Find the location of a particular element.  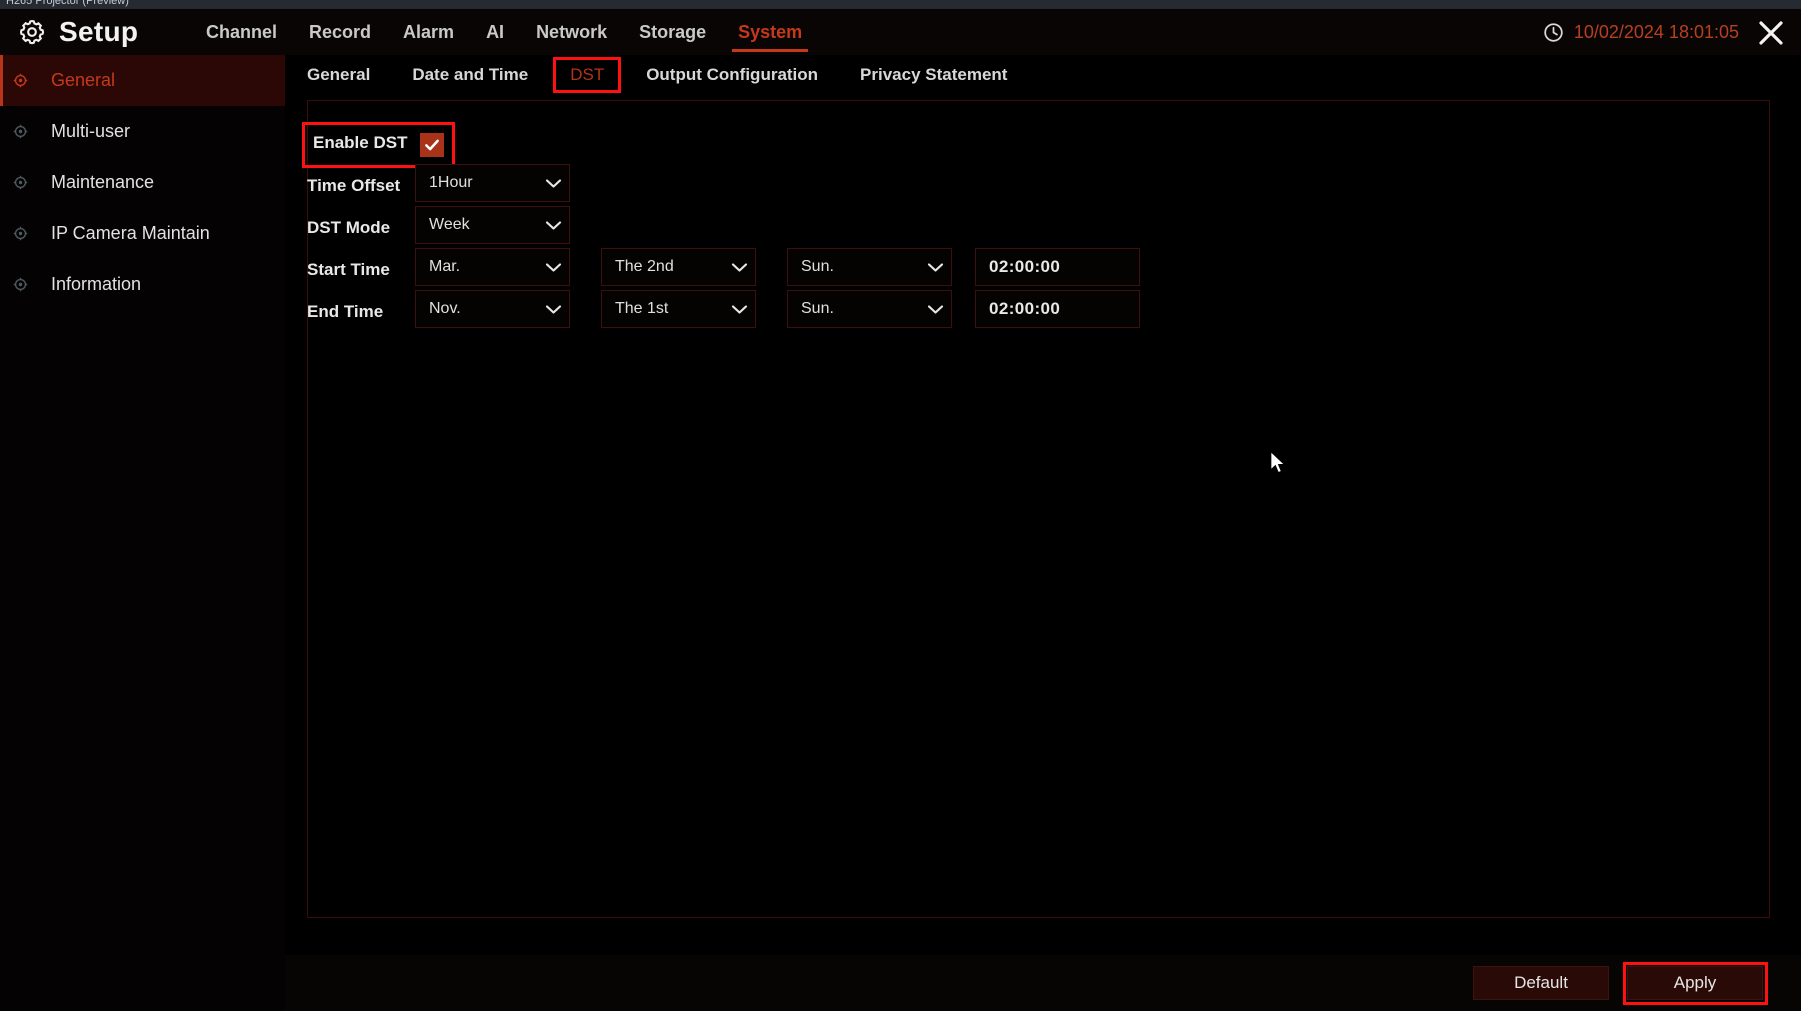

nav-label: Storage is located at coordinates (673, 31).